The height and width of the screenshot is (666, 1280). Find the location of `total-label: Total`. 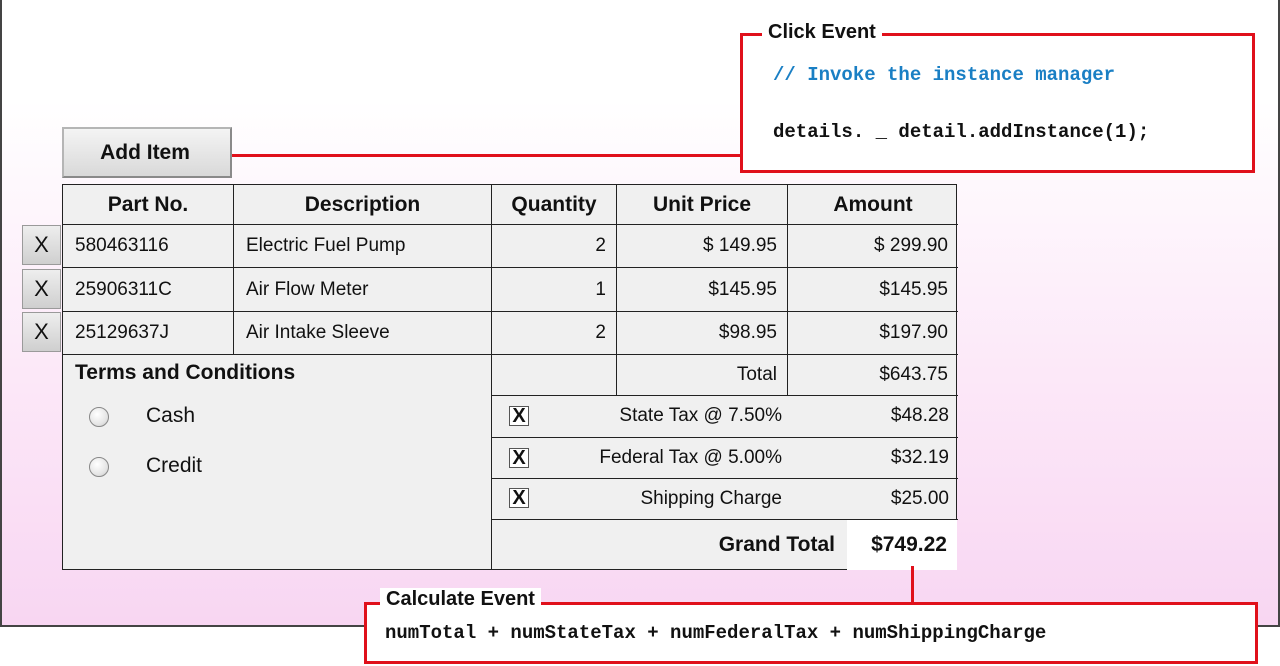

total-label: Total is located at coordinates (702, 375).